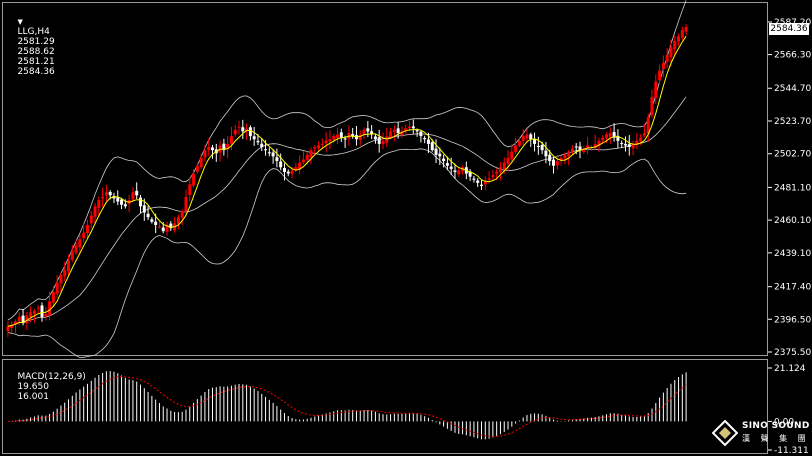 Image resolution: width=812 pixels, height=456 pixels. What do you see at coordinates (792, 288) in the screenshot?
I see `price-tick-label: 2417.40` at bounding box center [792, 288].